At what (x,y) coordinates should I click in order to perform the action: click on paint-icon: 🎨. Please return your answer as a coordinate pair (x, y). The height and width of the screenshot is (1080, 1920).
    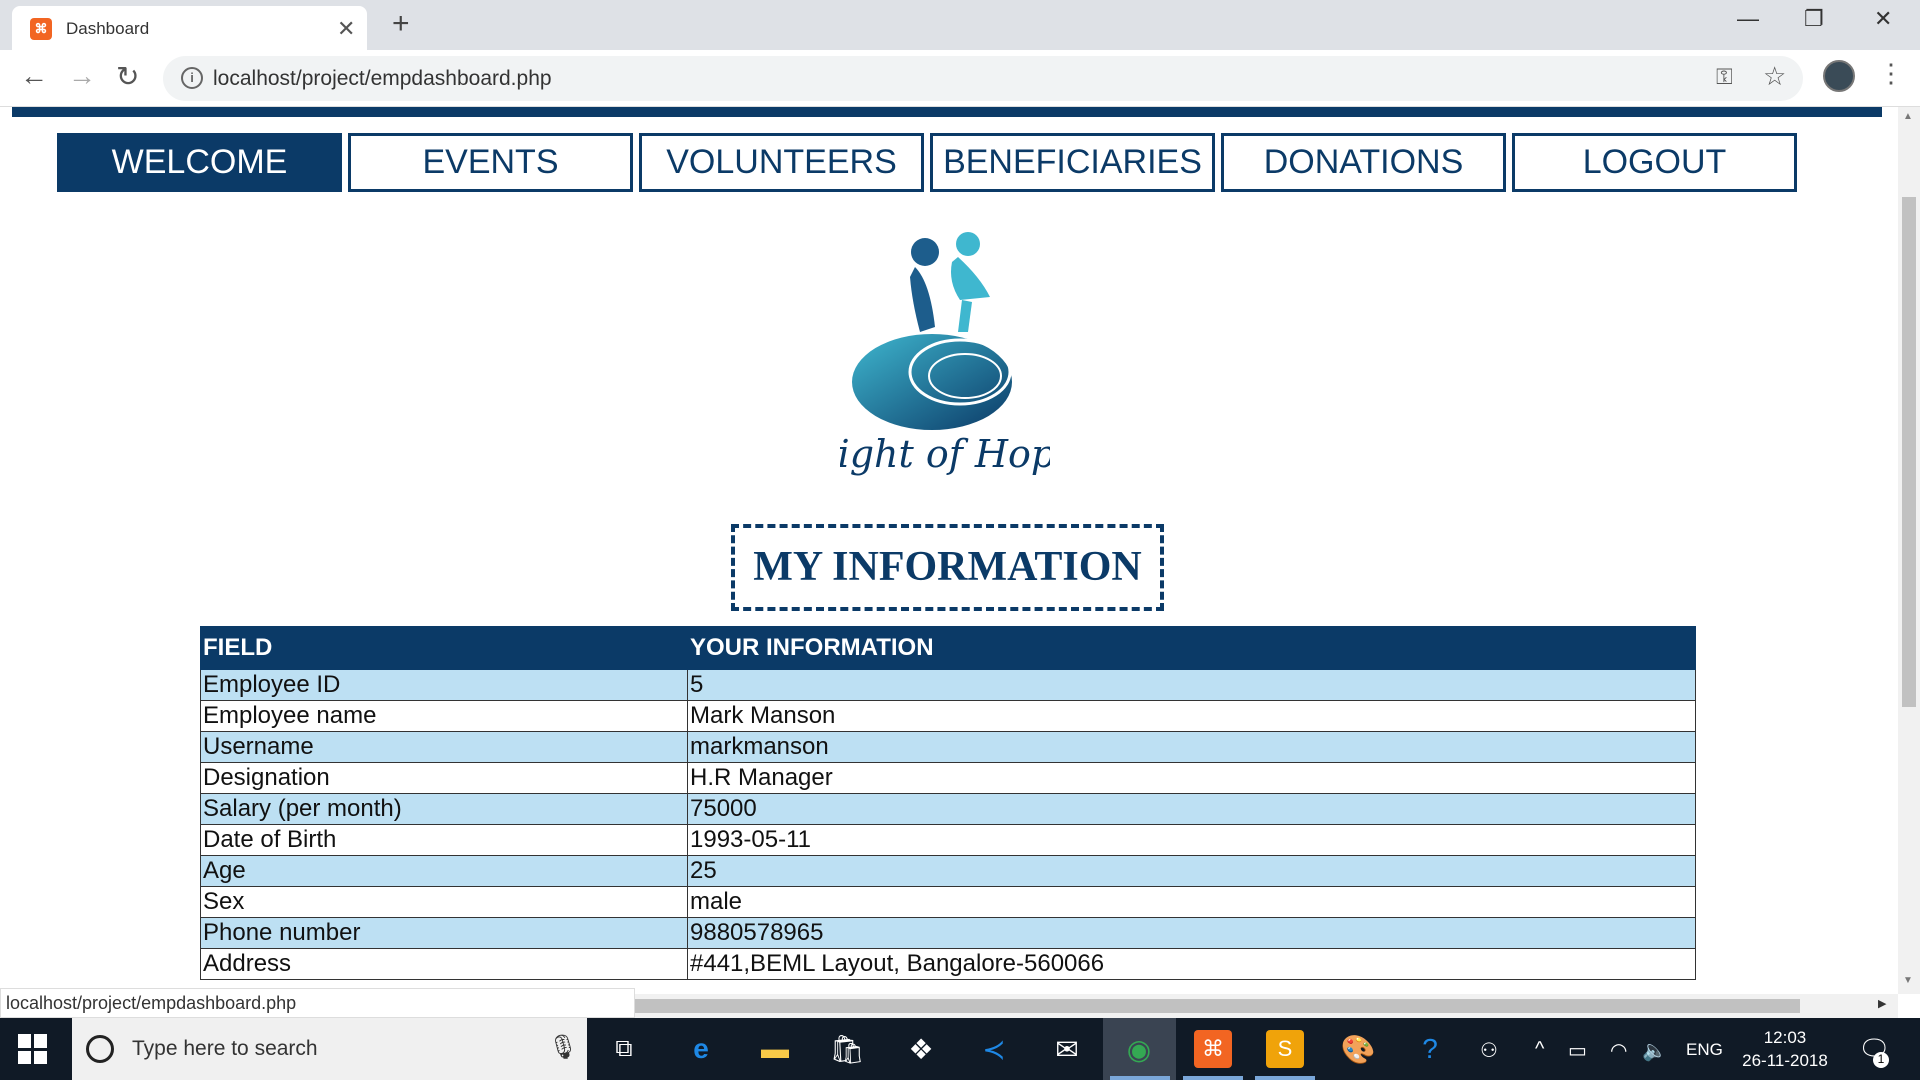
    Looking at the image, I should click on (1358, 1049).